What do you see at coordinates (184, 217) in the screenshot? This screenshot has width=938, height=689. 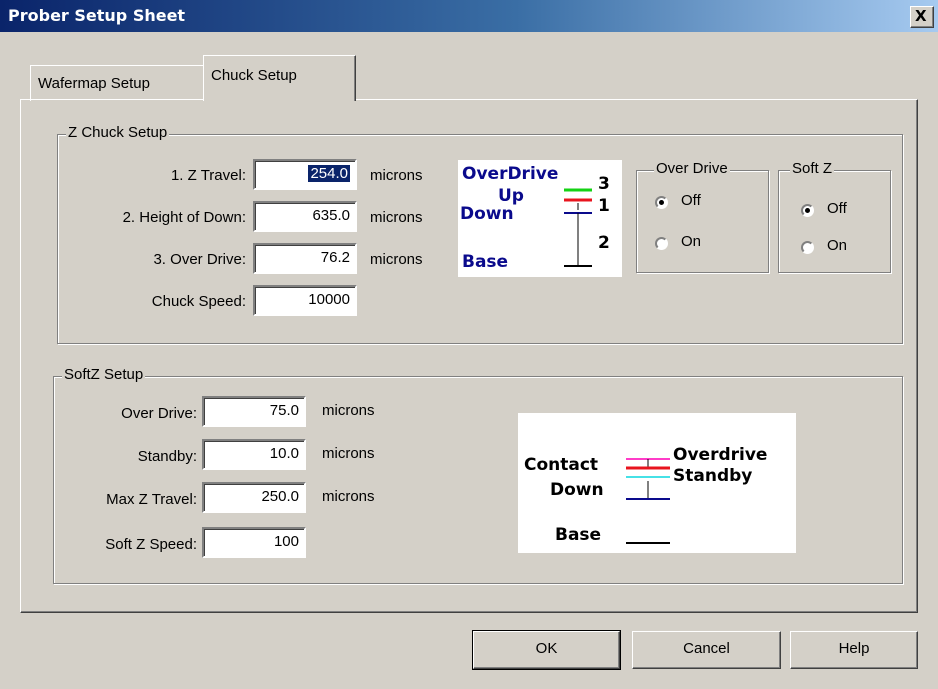 I see `height-of-down-label: 2. Height of Down:` at bounding box center [184, 217].